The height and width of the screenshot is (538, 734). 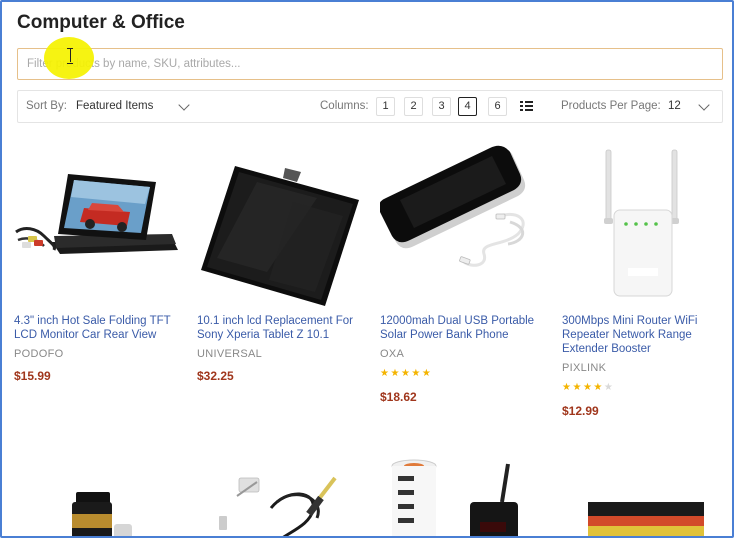 I want to click on sort-select: Featured Items, so click(x=114, y=106).